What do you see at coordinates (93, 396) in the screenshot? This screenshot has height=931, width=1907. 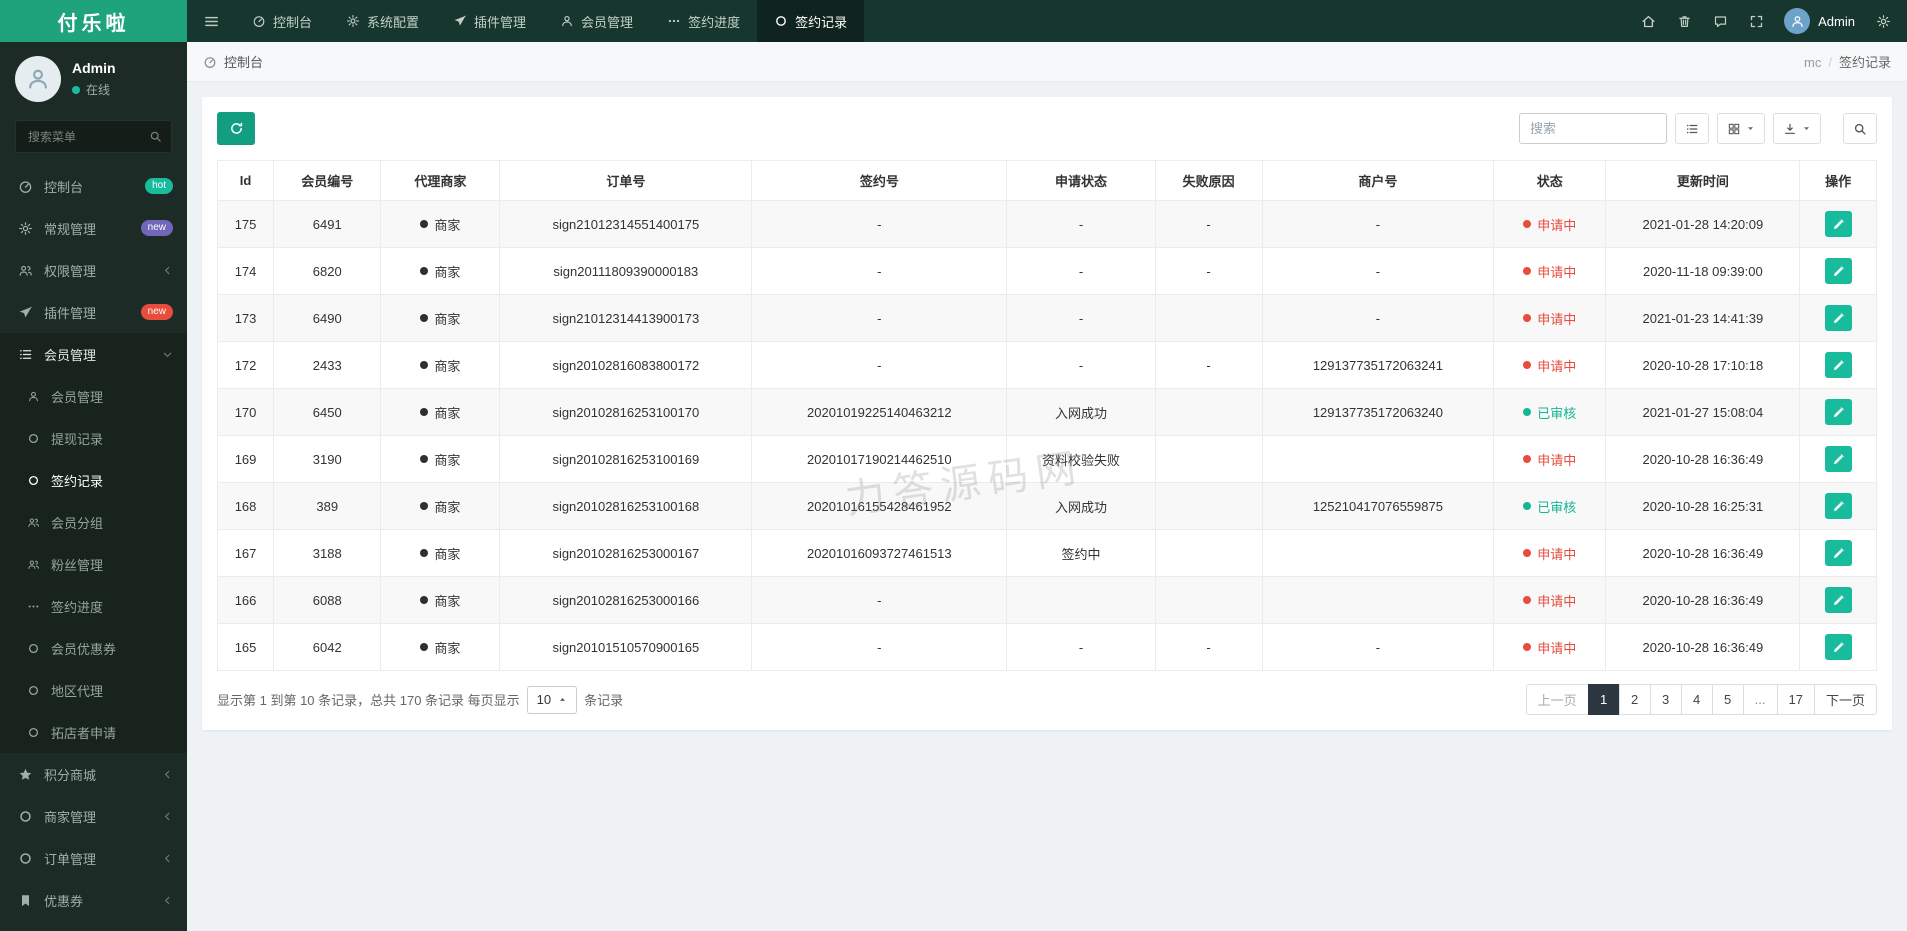 I see `sidebar-subitem-user: 会员管理` at bounding box center [93, 396].